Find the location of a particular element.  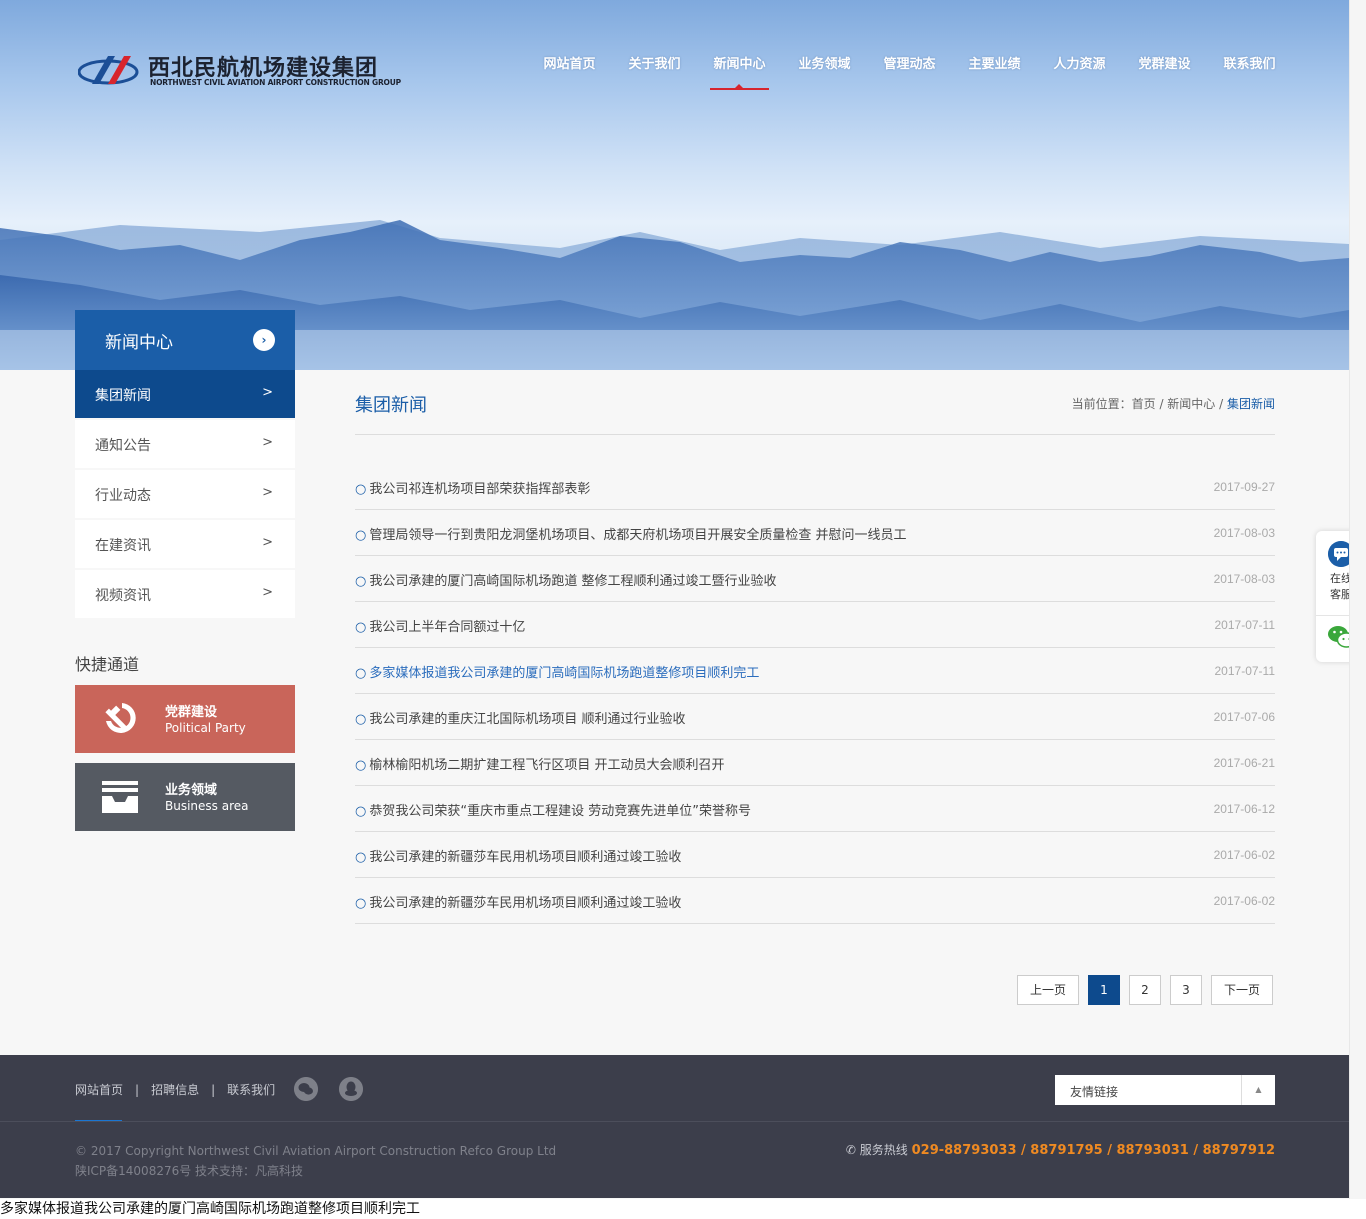

inbox-tray-icon is located at coordinates (120, 797).